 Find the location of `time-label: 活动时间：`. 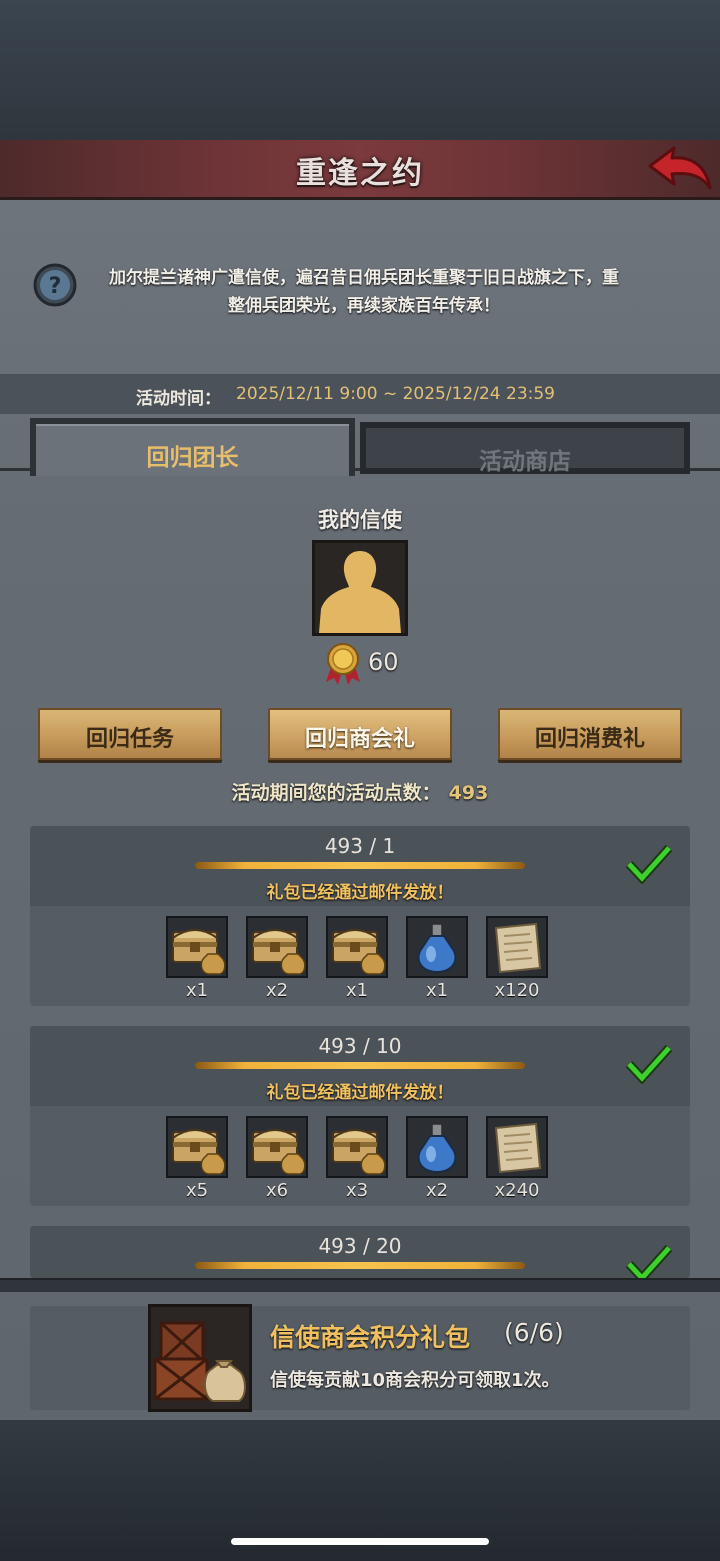

time-label: 活动时间： is located at coordinates (178, 399).